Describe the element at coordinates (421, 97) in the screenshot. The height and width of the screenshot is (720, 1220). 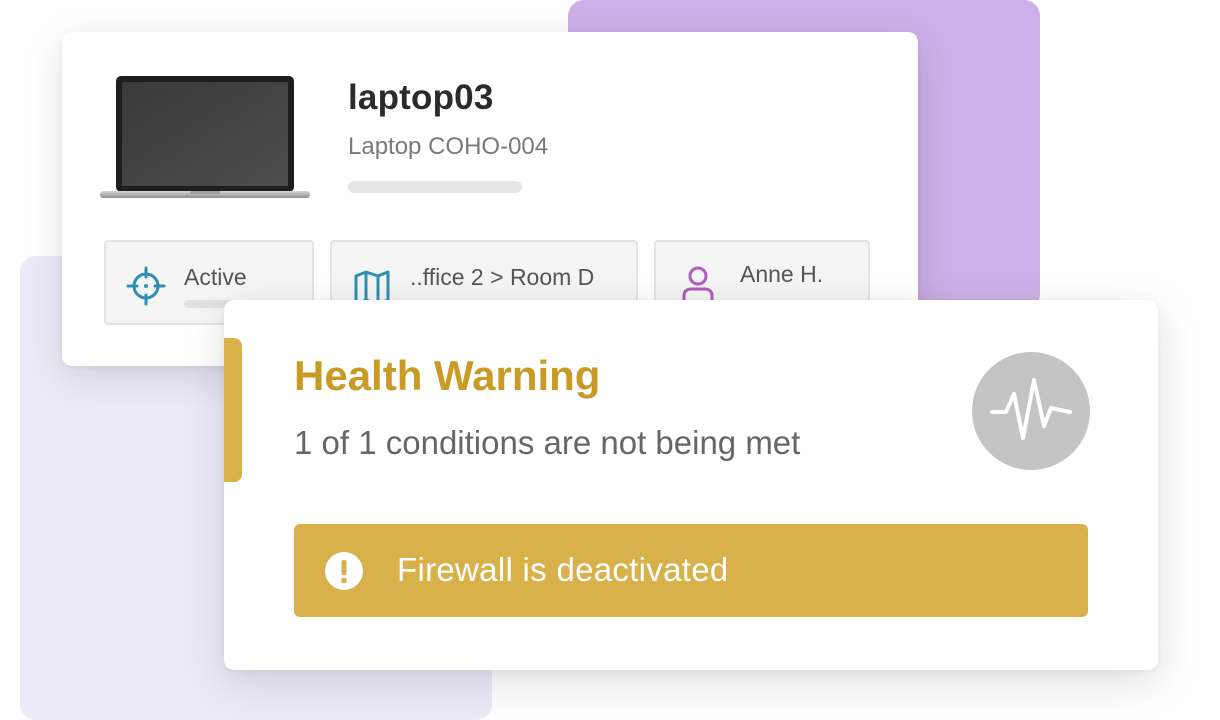
I see `device-name: laptop03` at that location.